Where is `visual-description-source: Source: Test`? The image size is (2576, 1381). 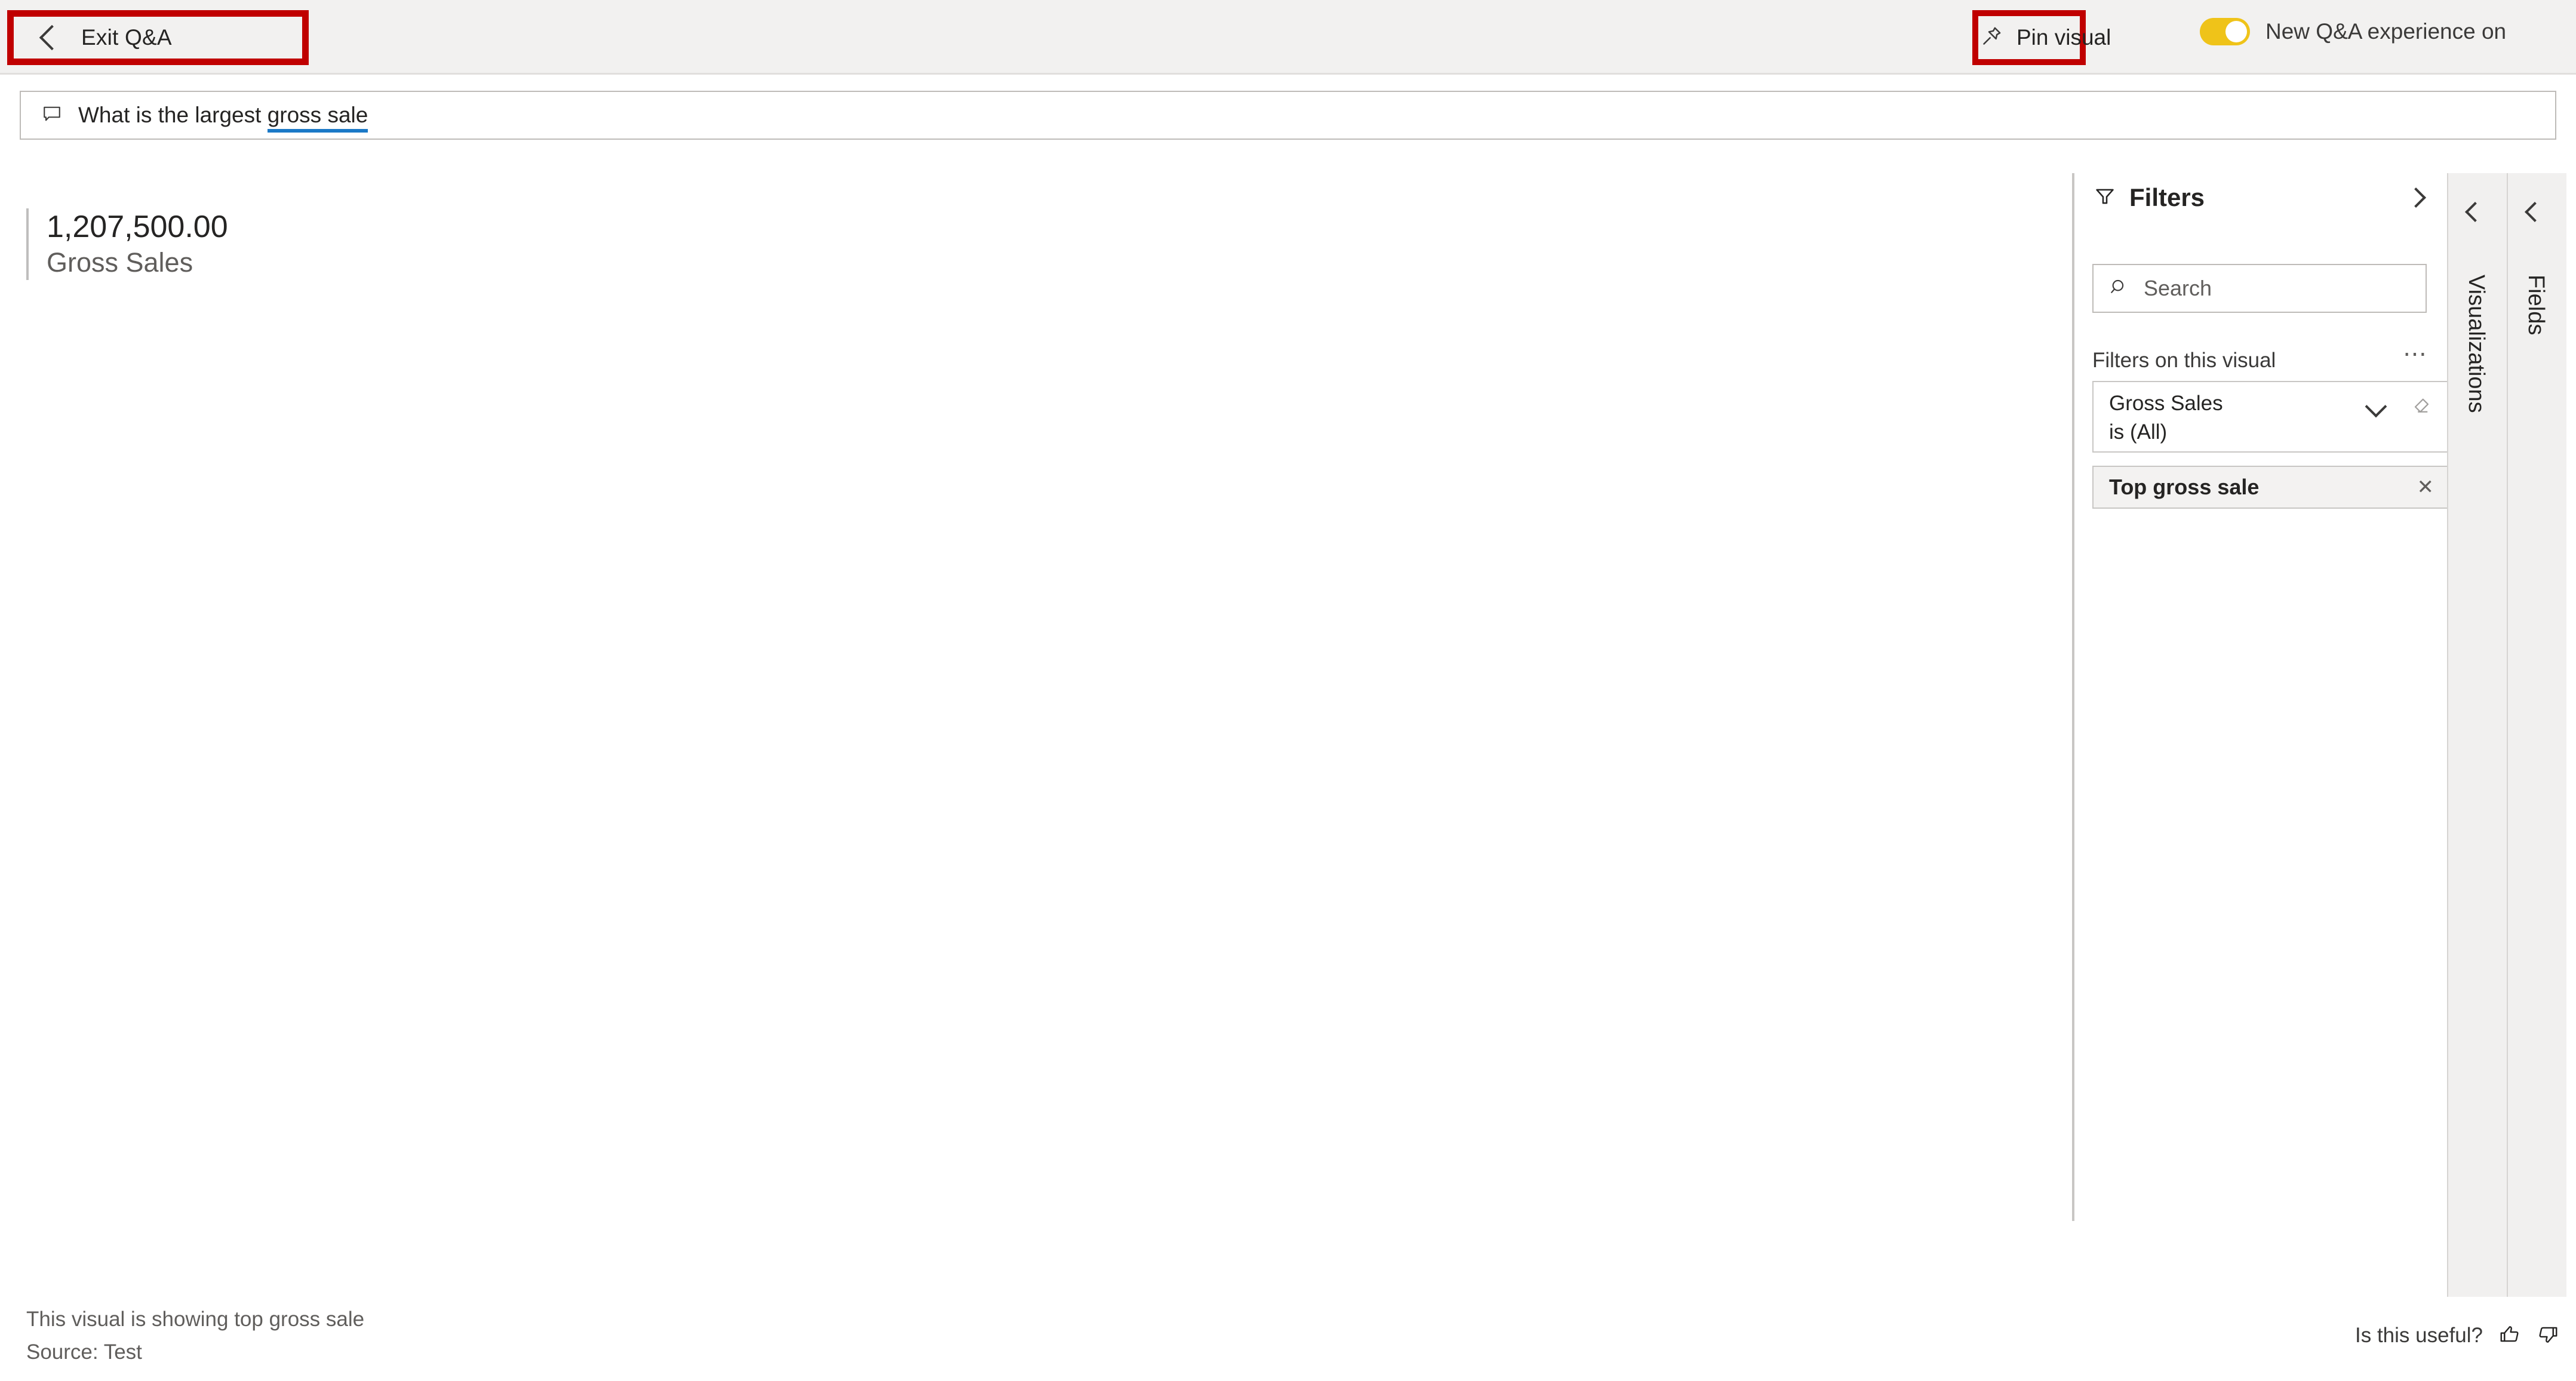
visual-description-source: Source: Test is located at coordinates (84, 1352).